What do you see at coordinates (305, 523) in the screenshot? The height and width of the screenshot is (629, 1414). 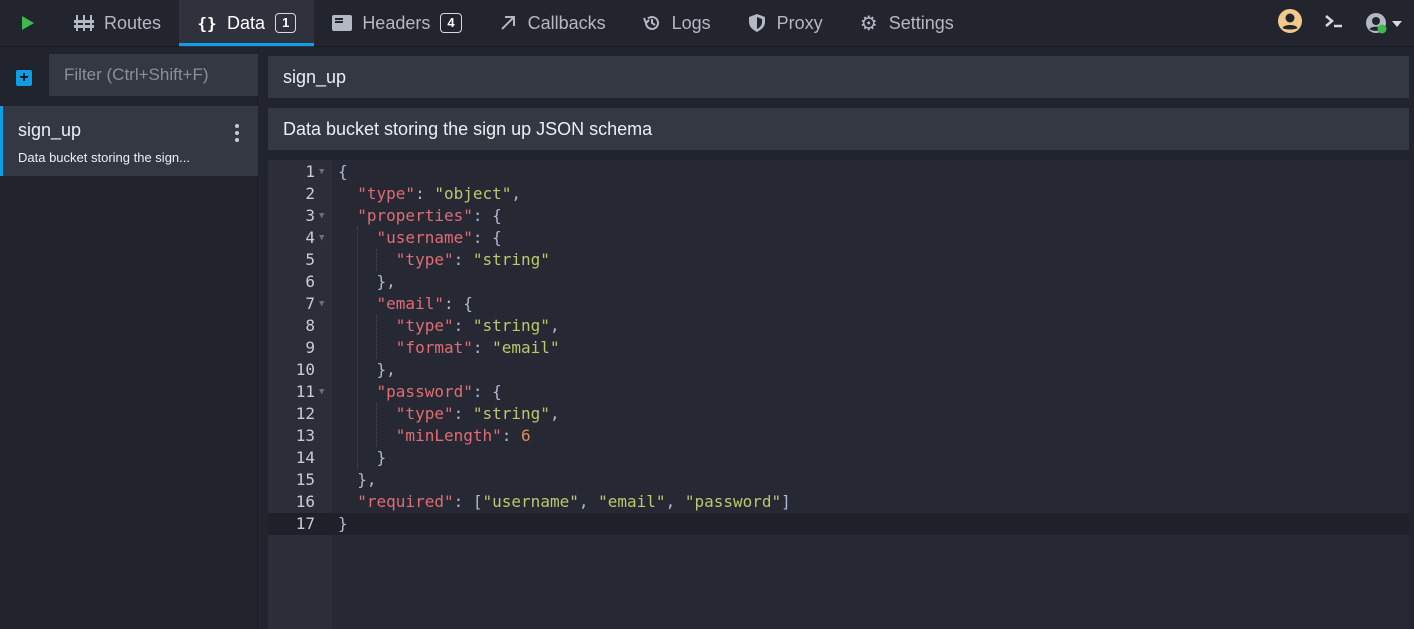 I see `line-number: 17` at bounding box center [305, 523].